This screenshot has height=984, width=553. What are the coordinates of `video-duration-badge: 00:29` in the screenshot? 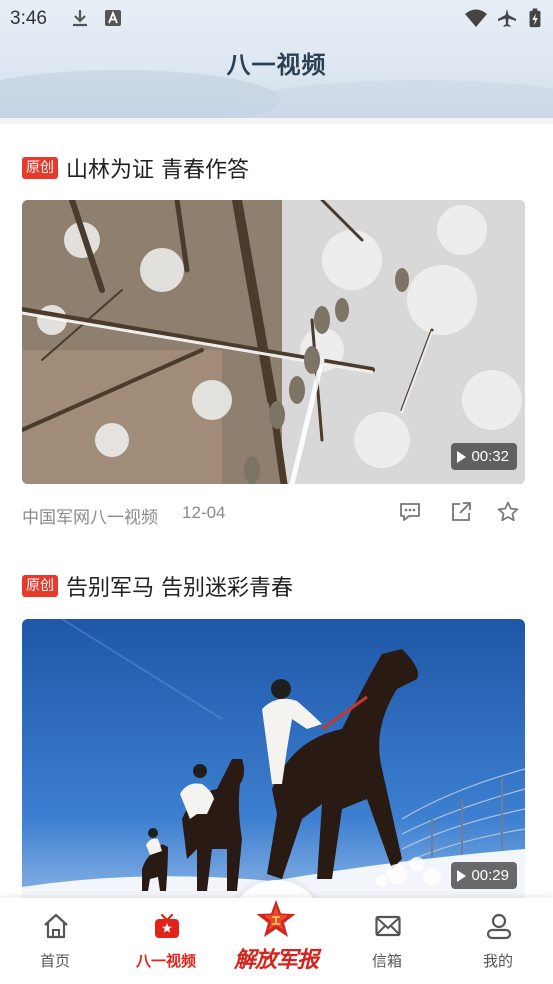 It's located at (484, 875).